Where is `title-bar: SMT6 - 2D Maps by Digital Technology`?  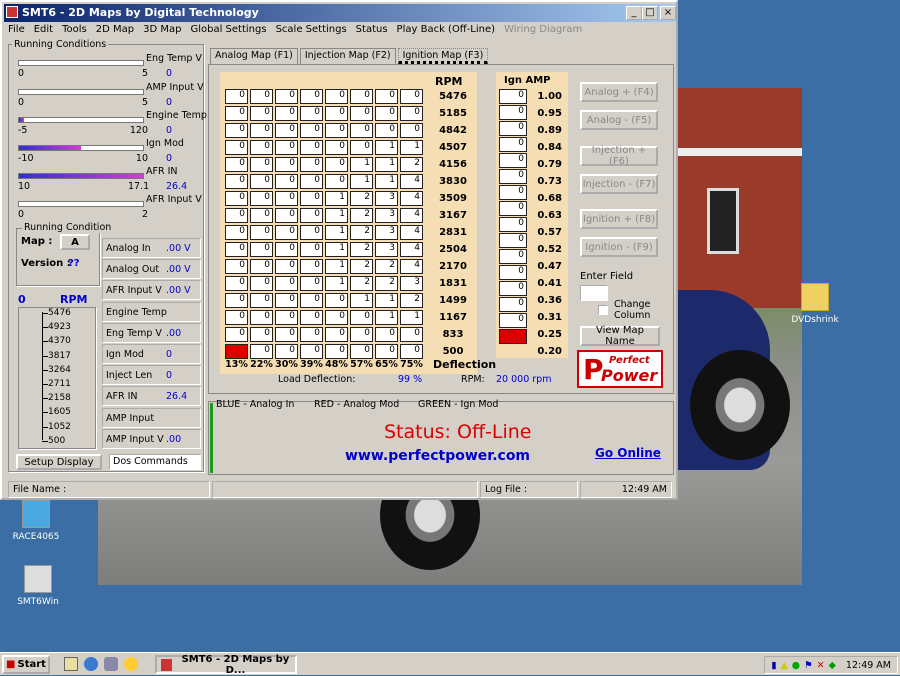 title-bar: SMT6 - 2D Maps by Digital Technology is located at coordinates (340, 13).